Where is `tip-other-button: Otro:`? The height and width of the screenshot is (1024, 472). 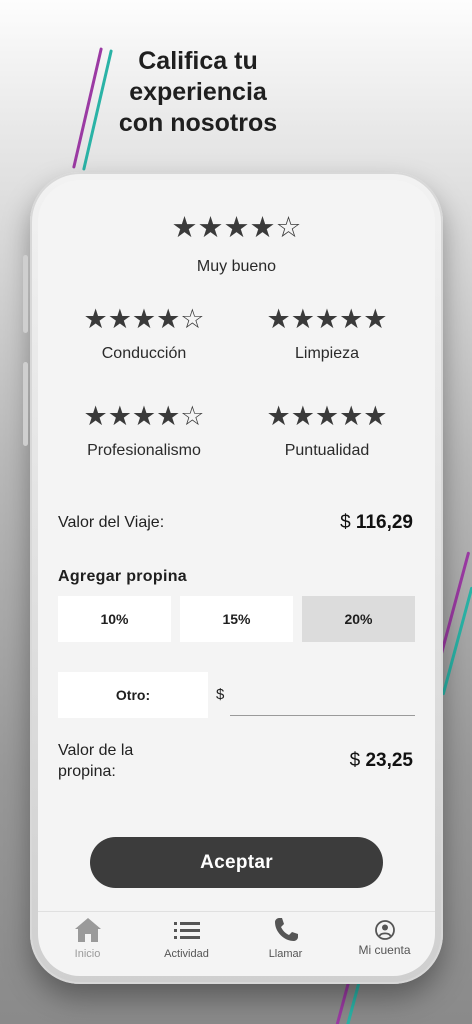 tip-other-button: Otro: is located at coordinates (133, 695).